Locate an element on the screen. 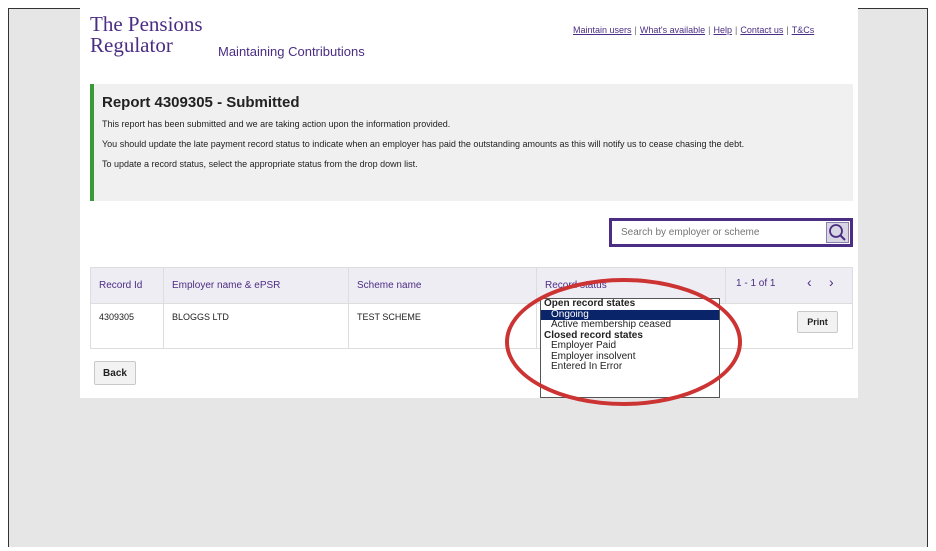  header-employer: Employer name & ePSR is located at coordinates (222, 286).